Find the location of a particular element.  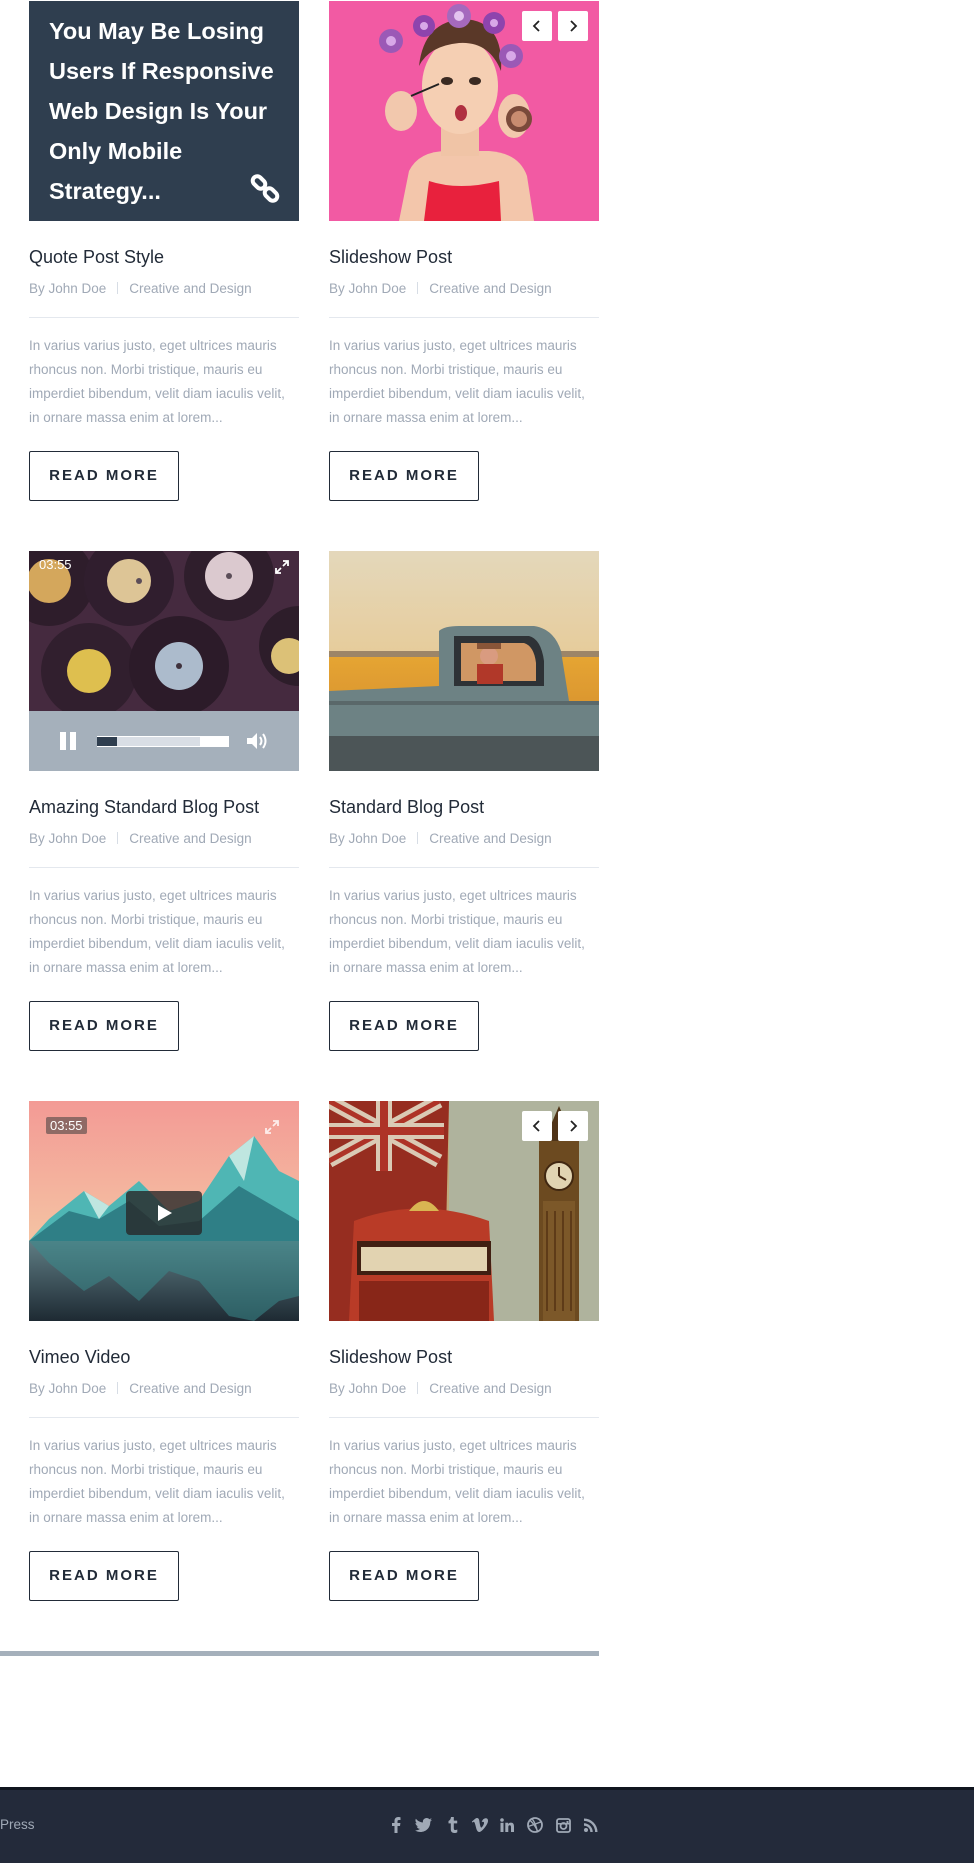

facebook-icon is located at coordinates (396, 1825).